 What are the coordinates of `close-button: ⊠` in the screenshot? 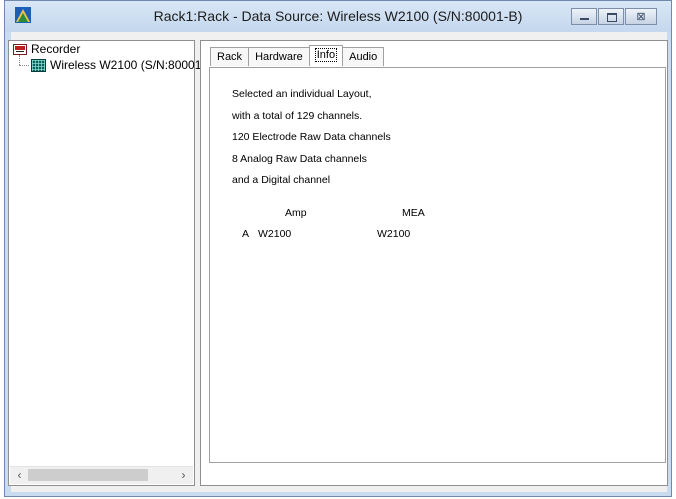 It's located at (641, 16).